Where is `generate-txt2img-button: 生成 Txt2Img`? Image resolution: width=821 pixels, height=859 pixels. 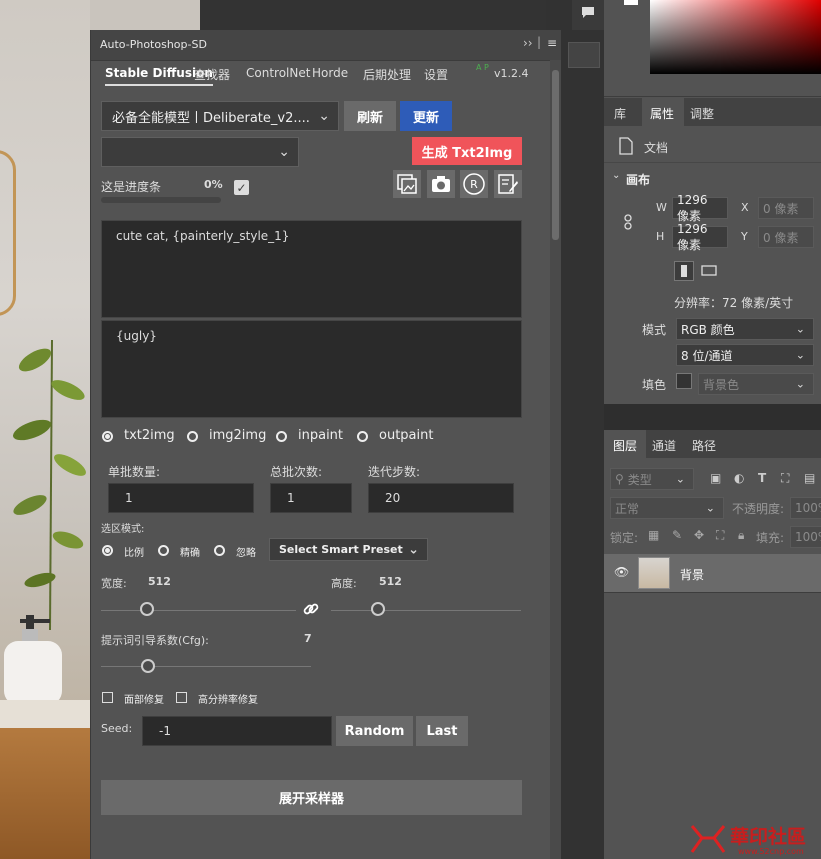
generate-txt2img-button: 生成 Txt2Img is located at coordinates (467, 151).